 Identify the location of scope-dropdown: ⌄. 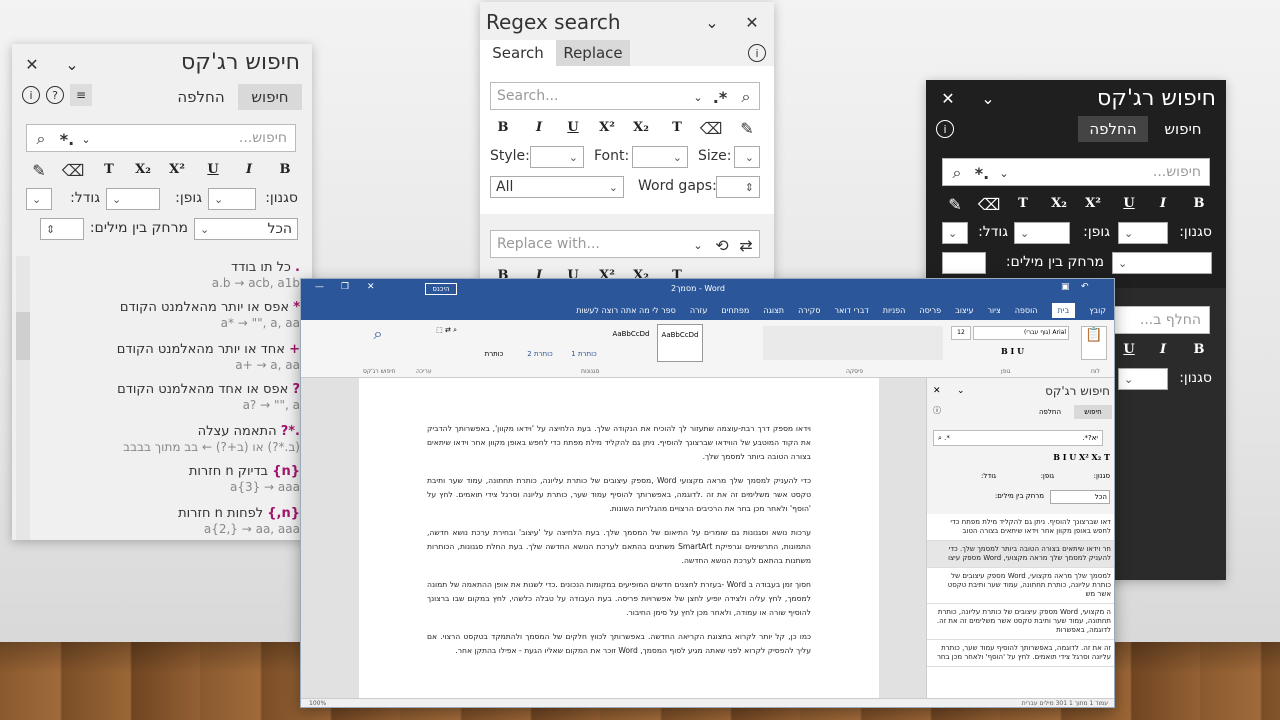
(1162, 263).